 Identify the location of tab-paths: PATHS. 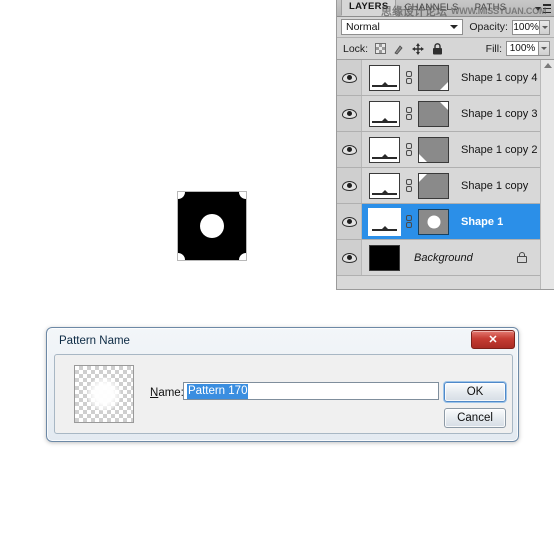
(491, 8).